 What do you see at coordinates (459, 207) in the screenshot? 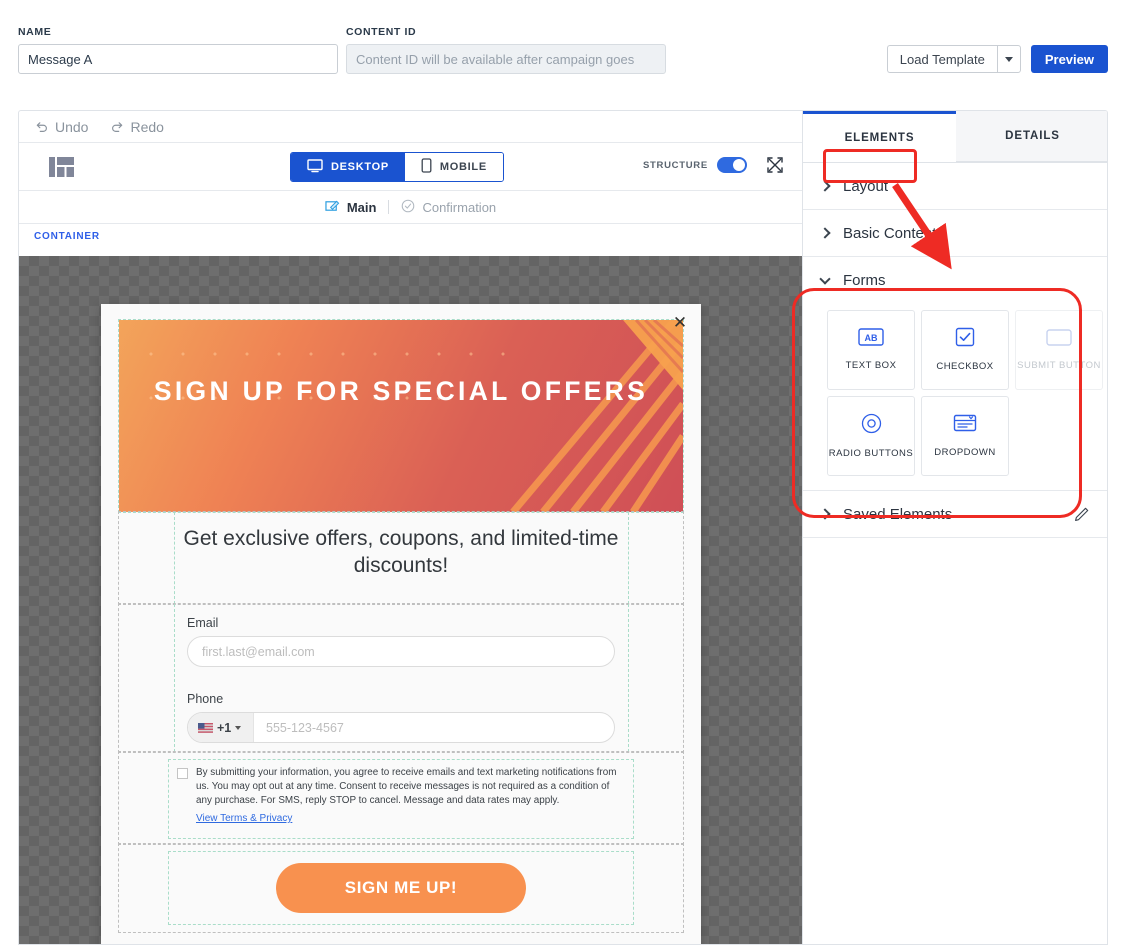
I see `page-tab-confirmation-label: Confirmation` at bounding box center [459, 207].